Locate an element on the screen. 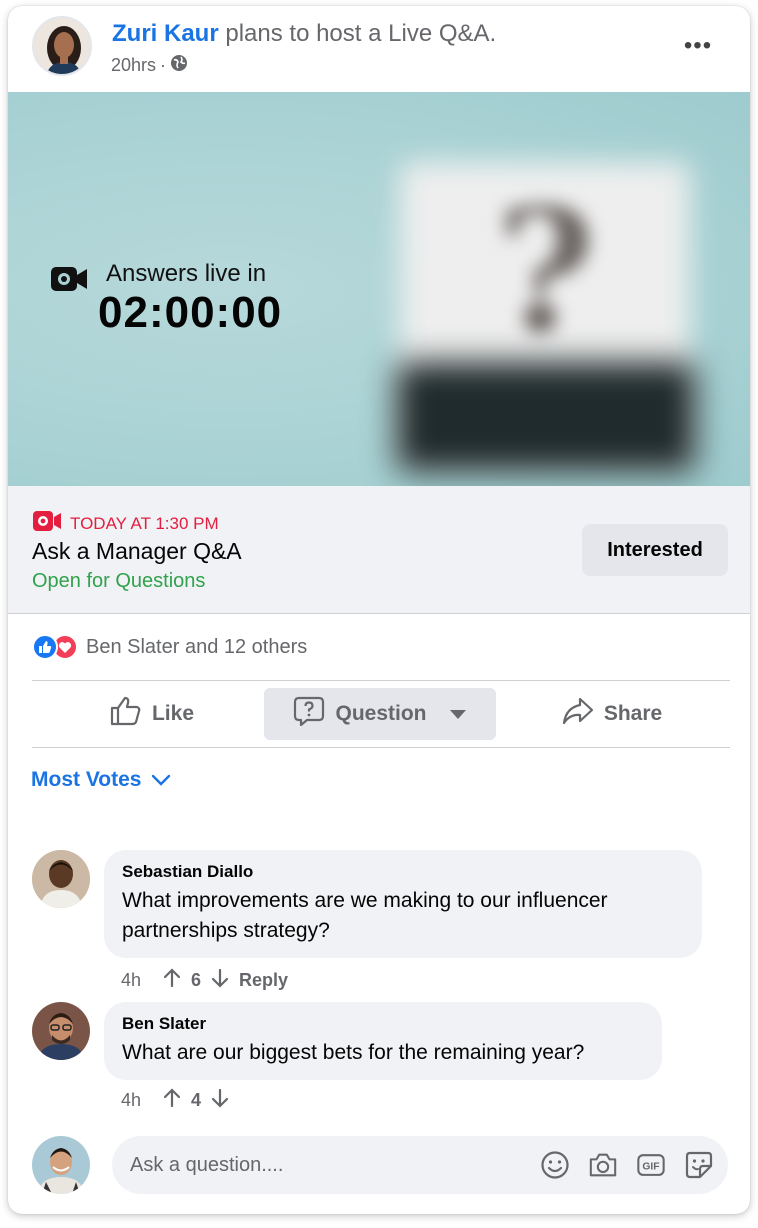 This screenshot has width=758, height=1228. question-button: Question is located at coordinates (380, 714).